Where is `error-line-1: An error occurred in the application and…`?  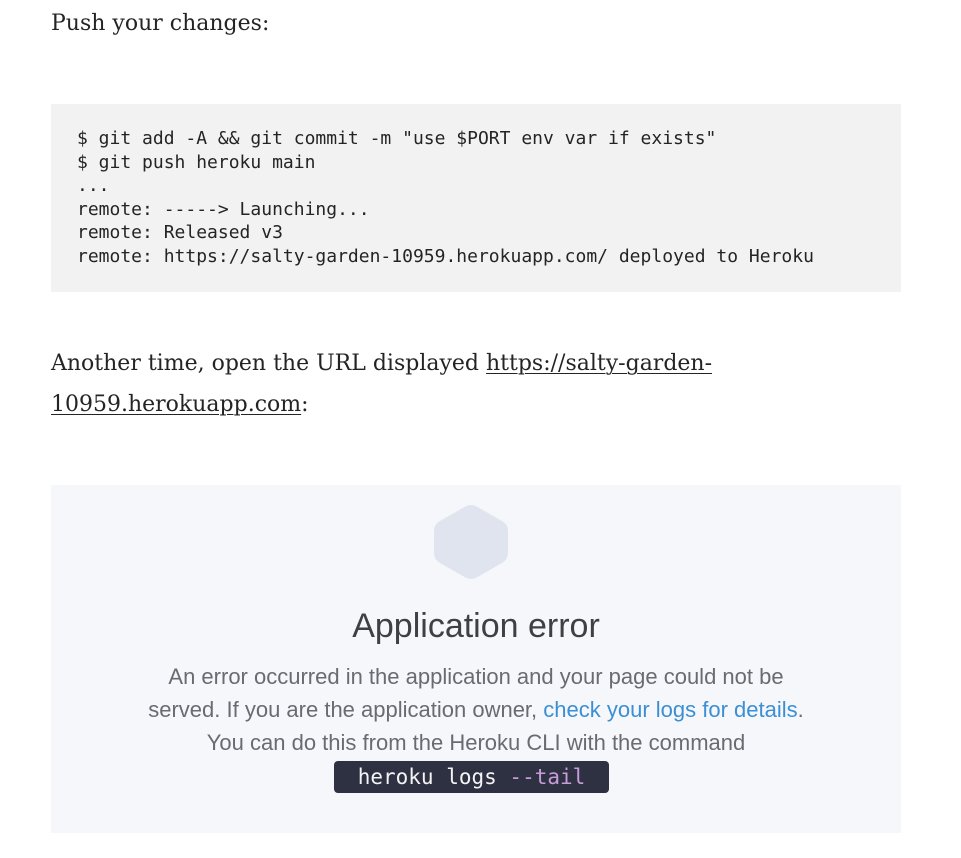
error-line-1: An error occurred in the application and… is located at coordinates (476, 676).